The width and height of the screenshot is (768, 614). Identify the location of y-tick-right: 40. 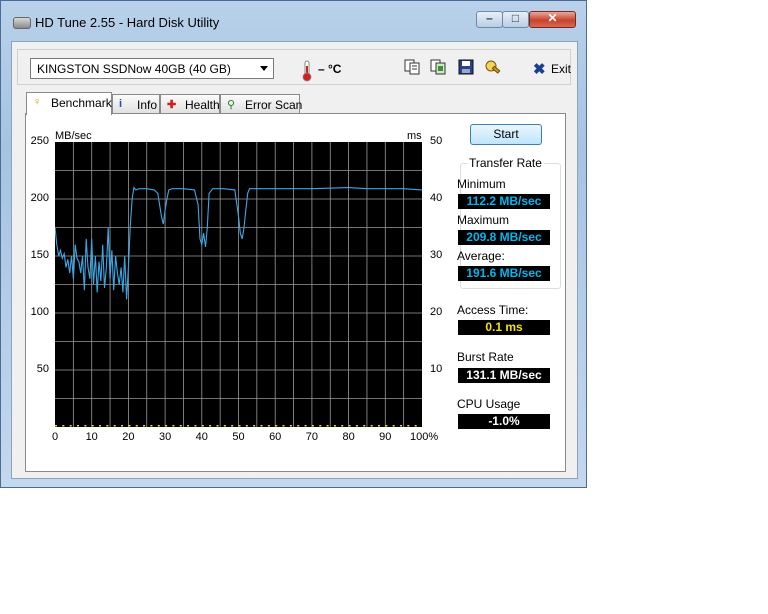
(436, 198).